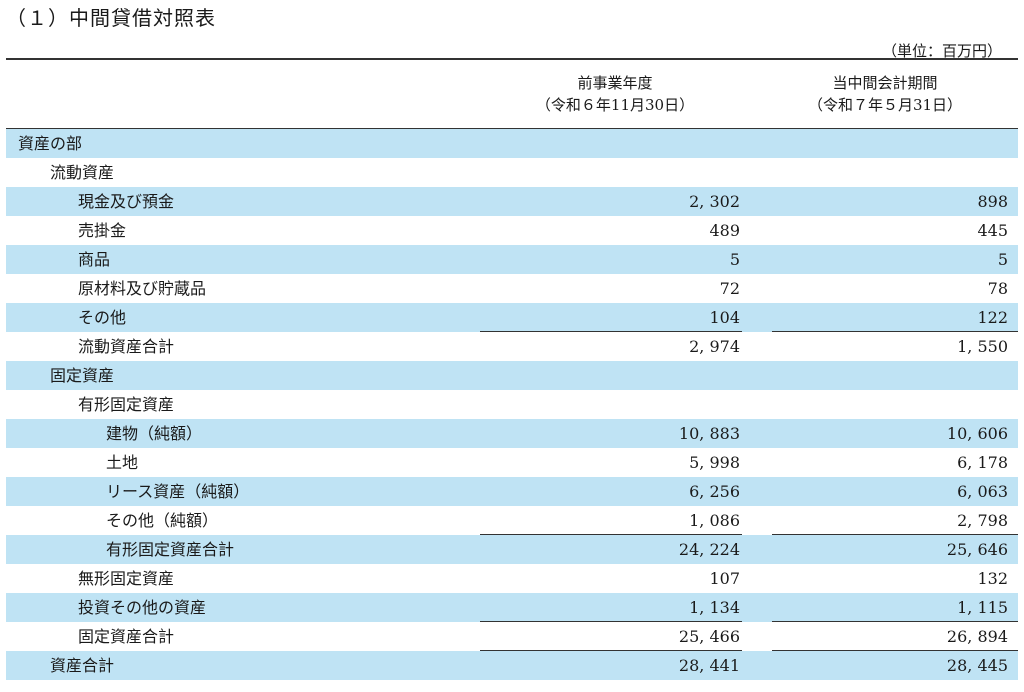 The width and height of the screenshot is (1024, 692). What do you see at coordinates (709, 433) in the screenshot?
I see `previous-year-value: 10, 883` at bounding box center [709, 433].